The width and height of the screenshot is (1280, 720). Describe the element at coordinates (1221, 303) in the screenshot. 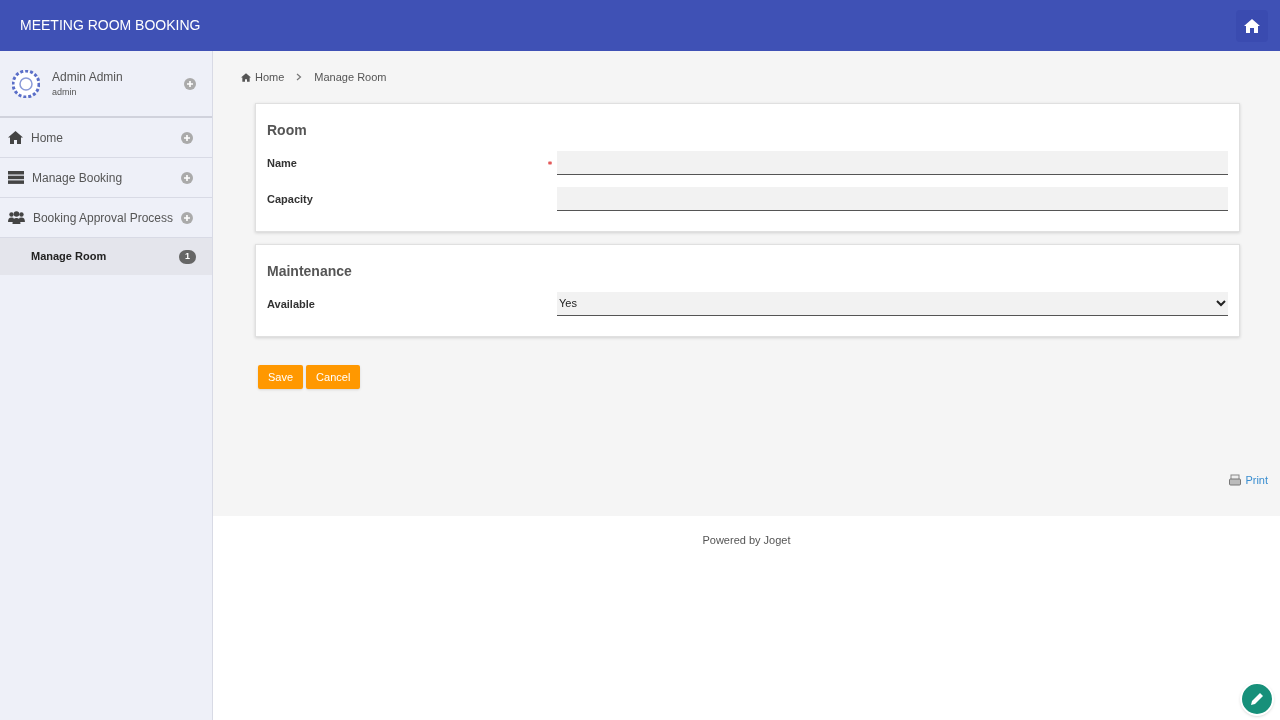

I see `chevron-down-icon` at that location.